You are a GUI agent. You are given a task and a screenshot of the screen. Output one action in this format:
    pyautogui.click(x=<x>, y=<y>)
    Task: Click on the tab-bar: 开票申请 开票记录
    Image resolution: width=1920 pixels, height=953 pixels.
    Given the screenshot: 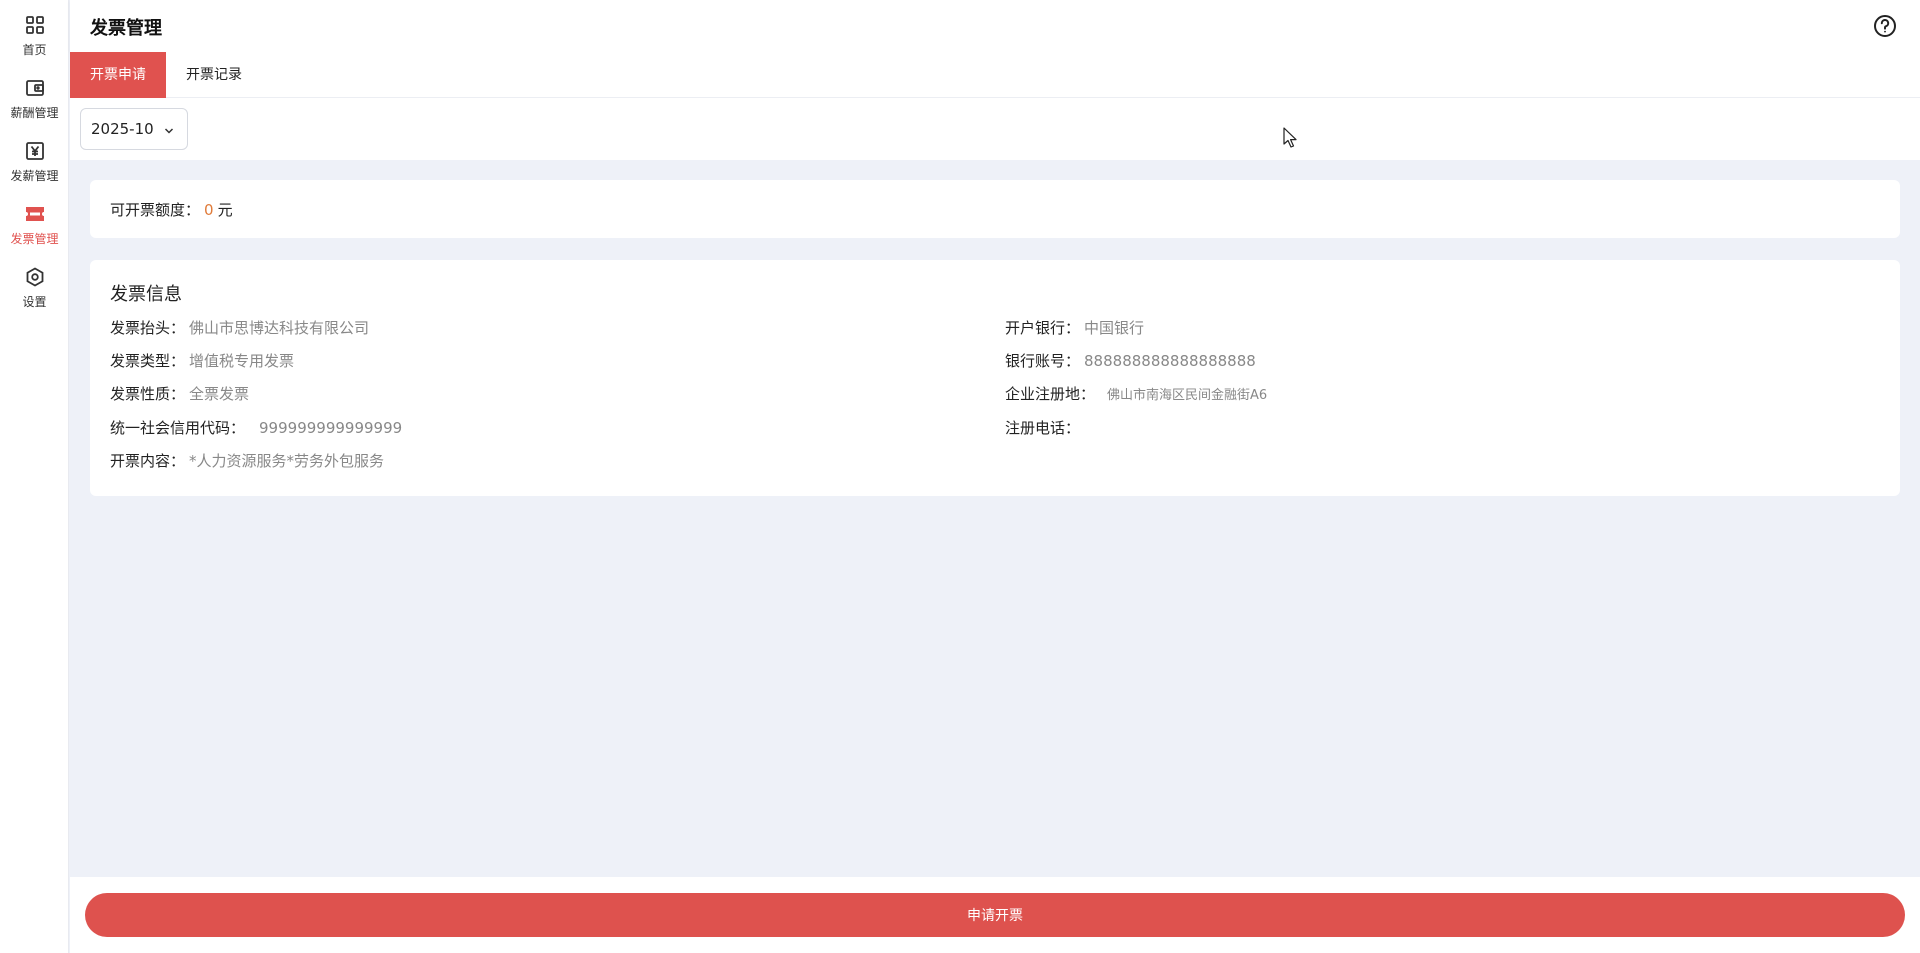 What is the action you would take?
    pyautogui.click(x=995, y=75)
    